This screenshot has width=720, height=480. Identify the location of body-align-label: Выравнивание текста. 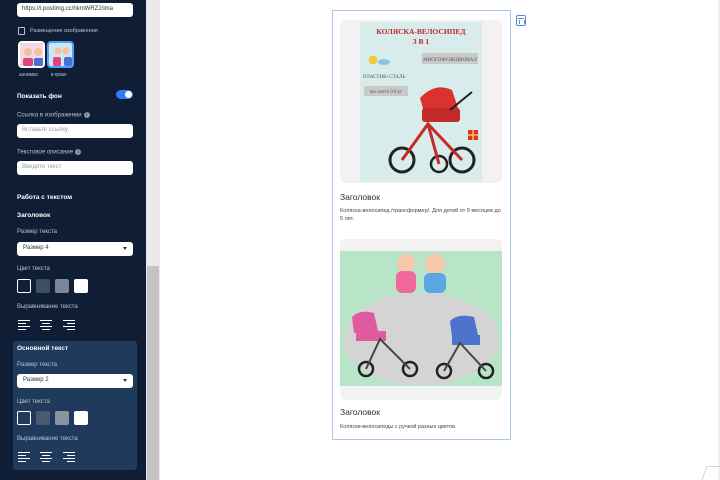
(47, 439).